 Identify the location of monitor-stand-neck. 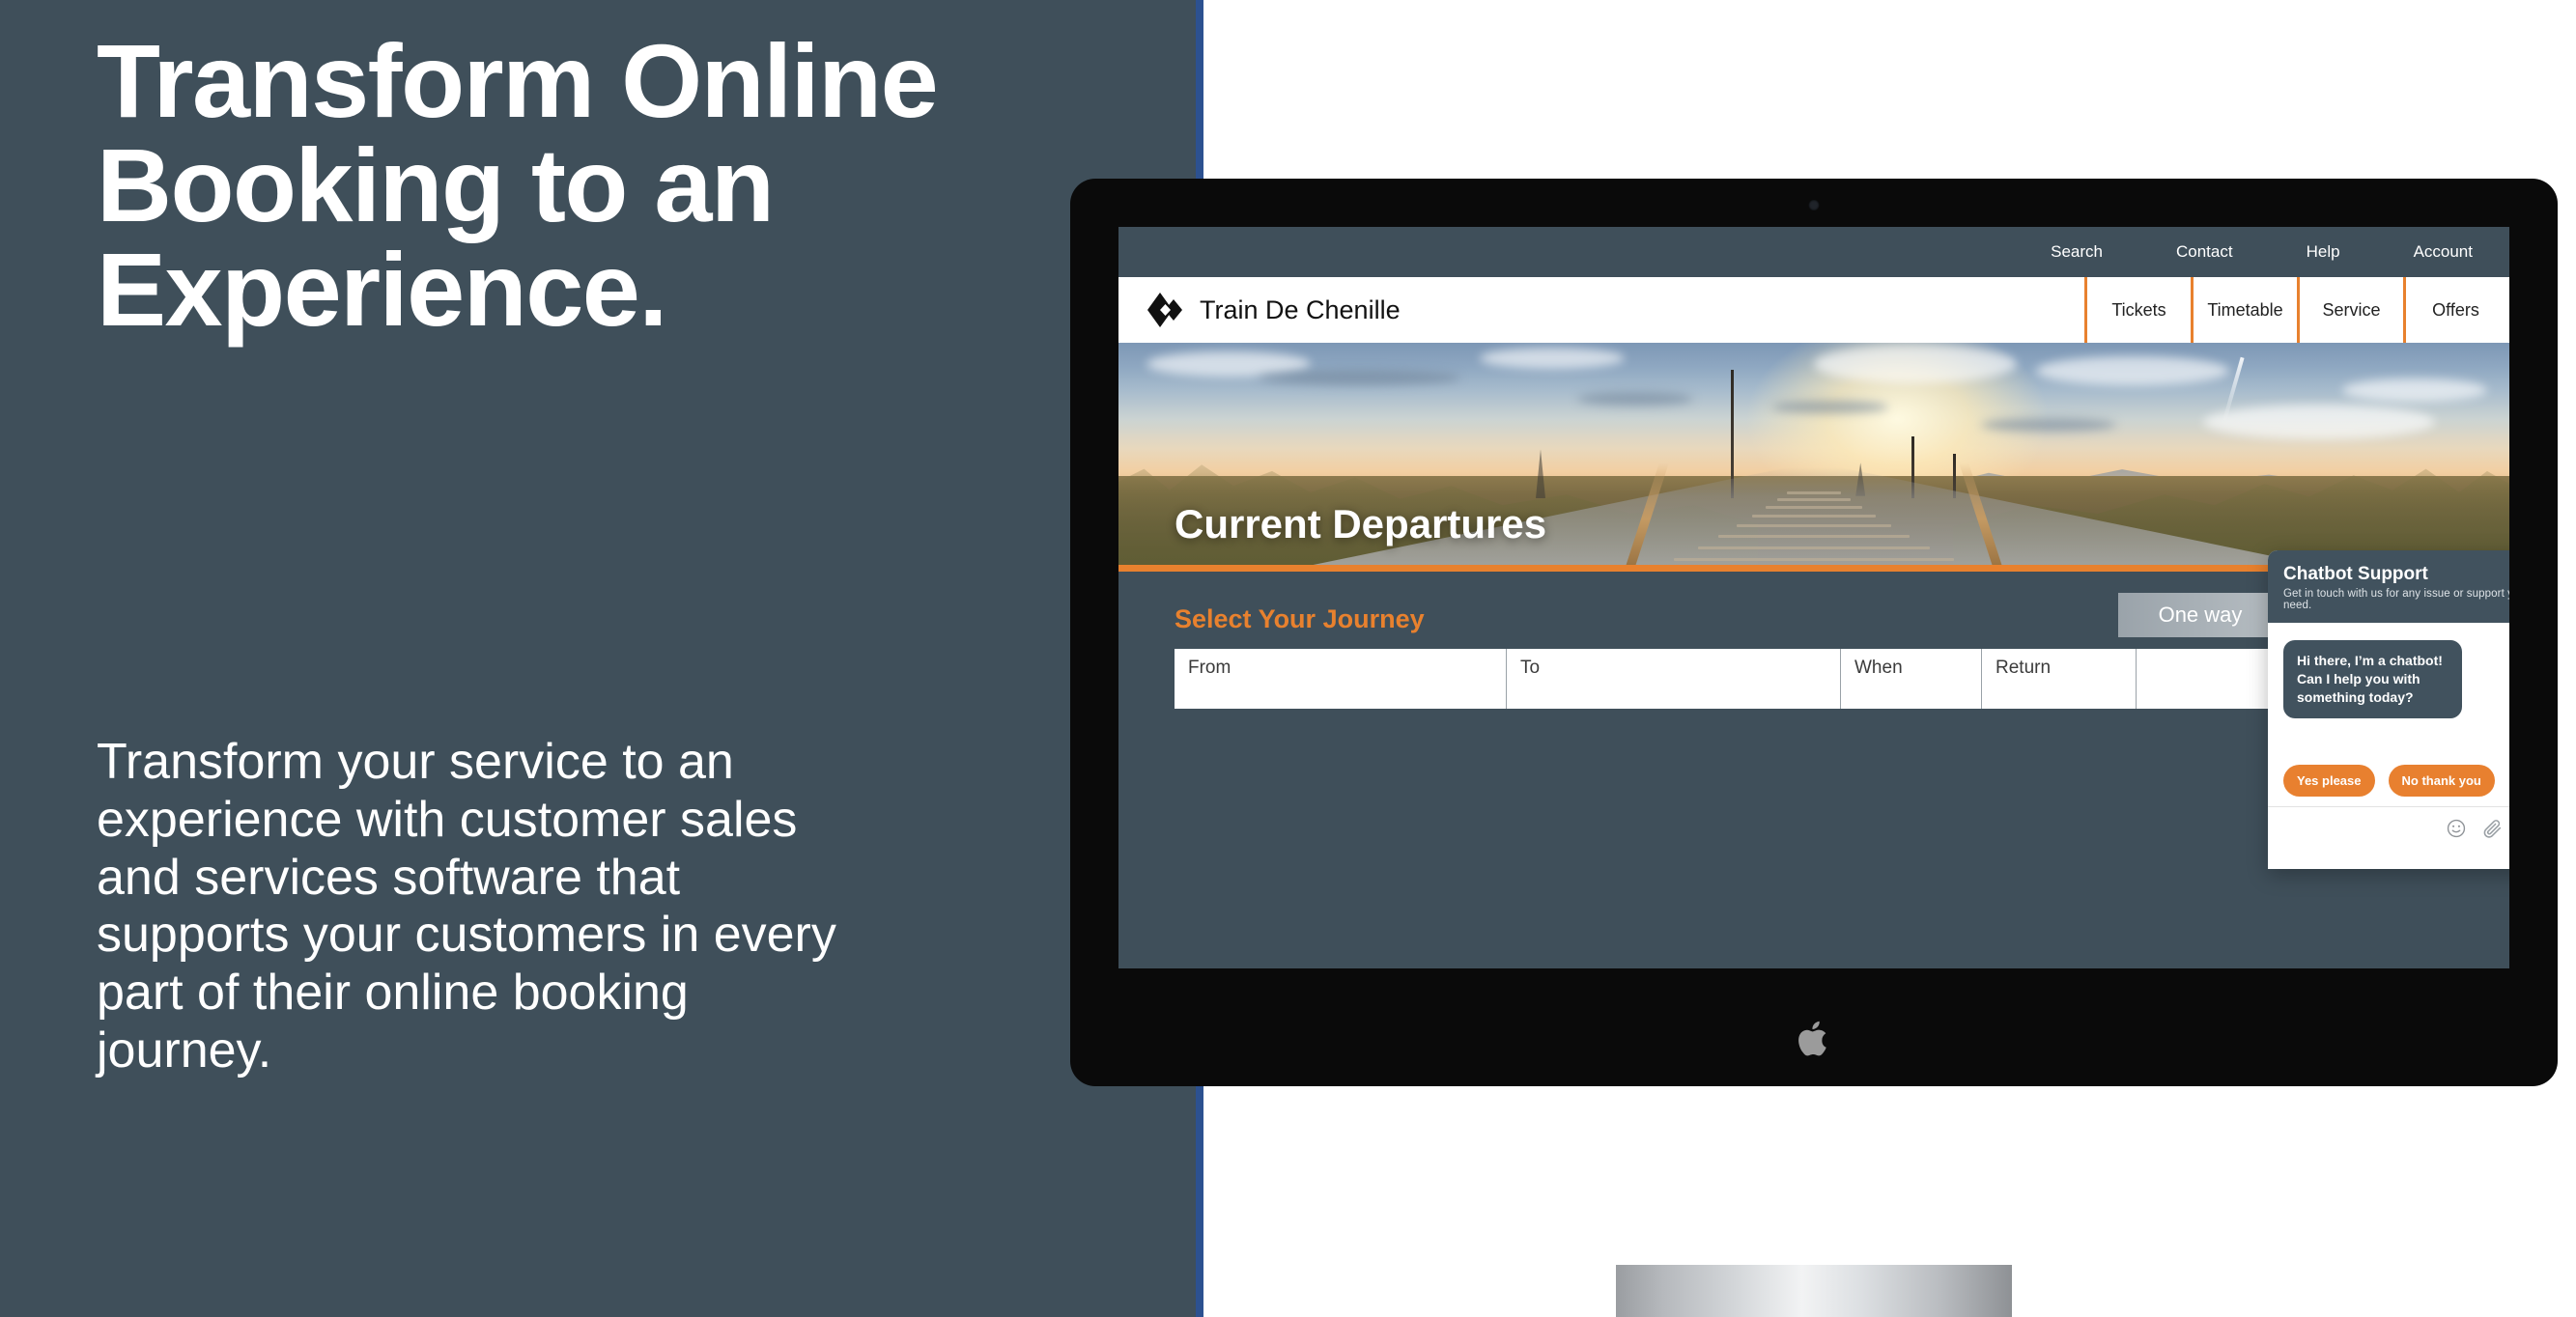
(1814, 1291).